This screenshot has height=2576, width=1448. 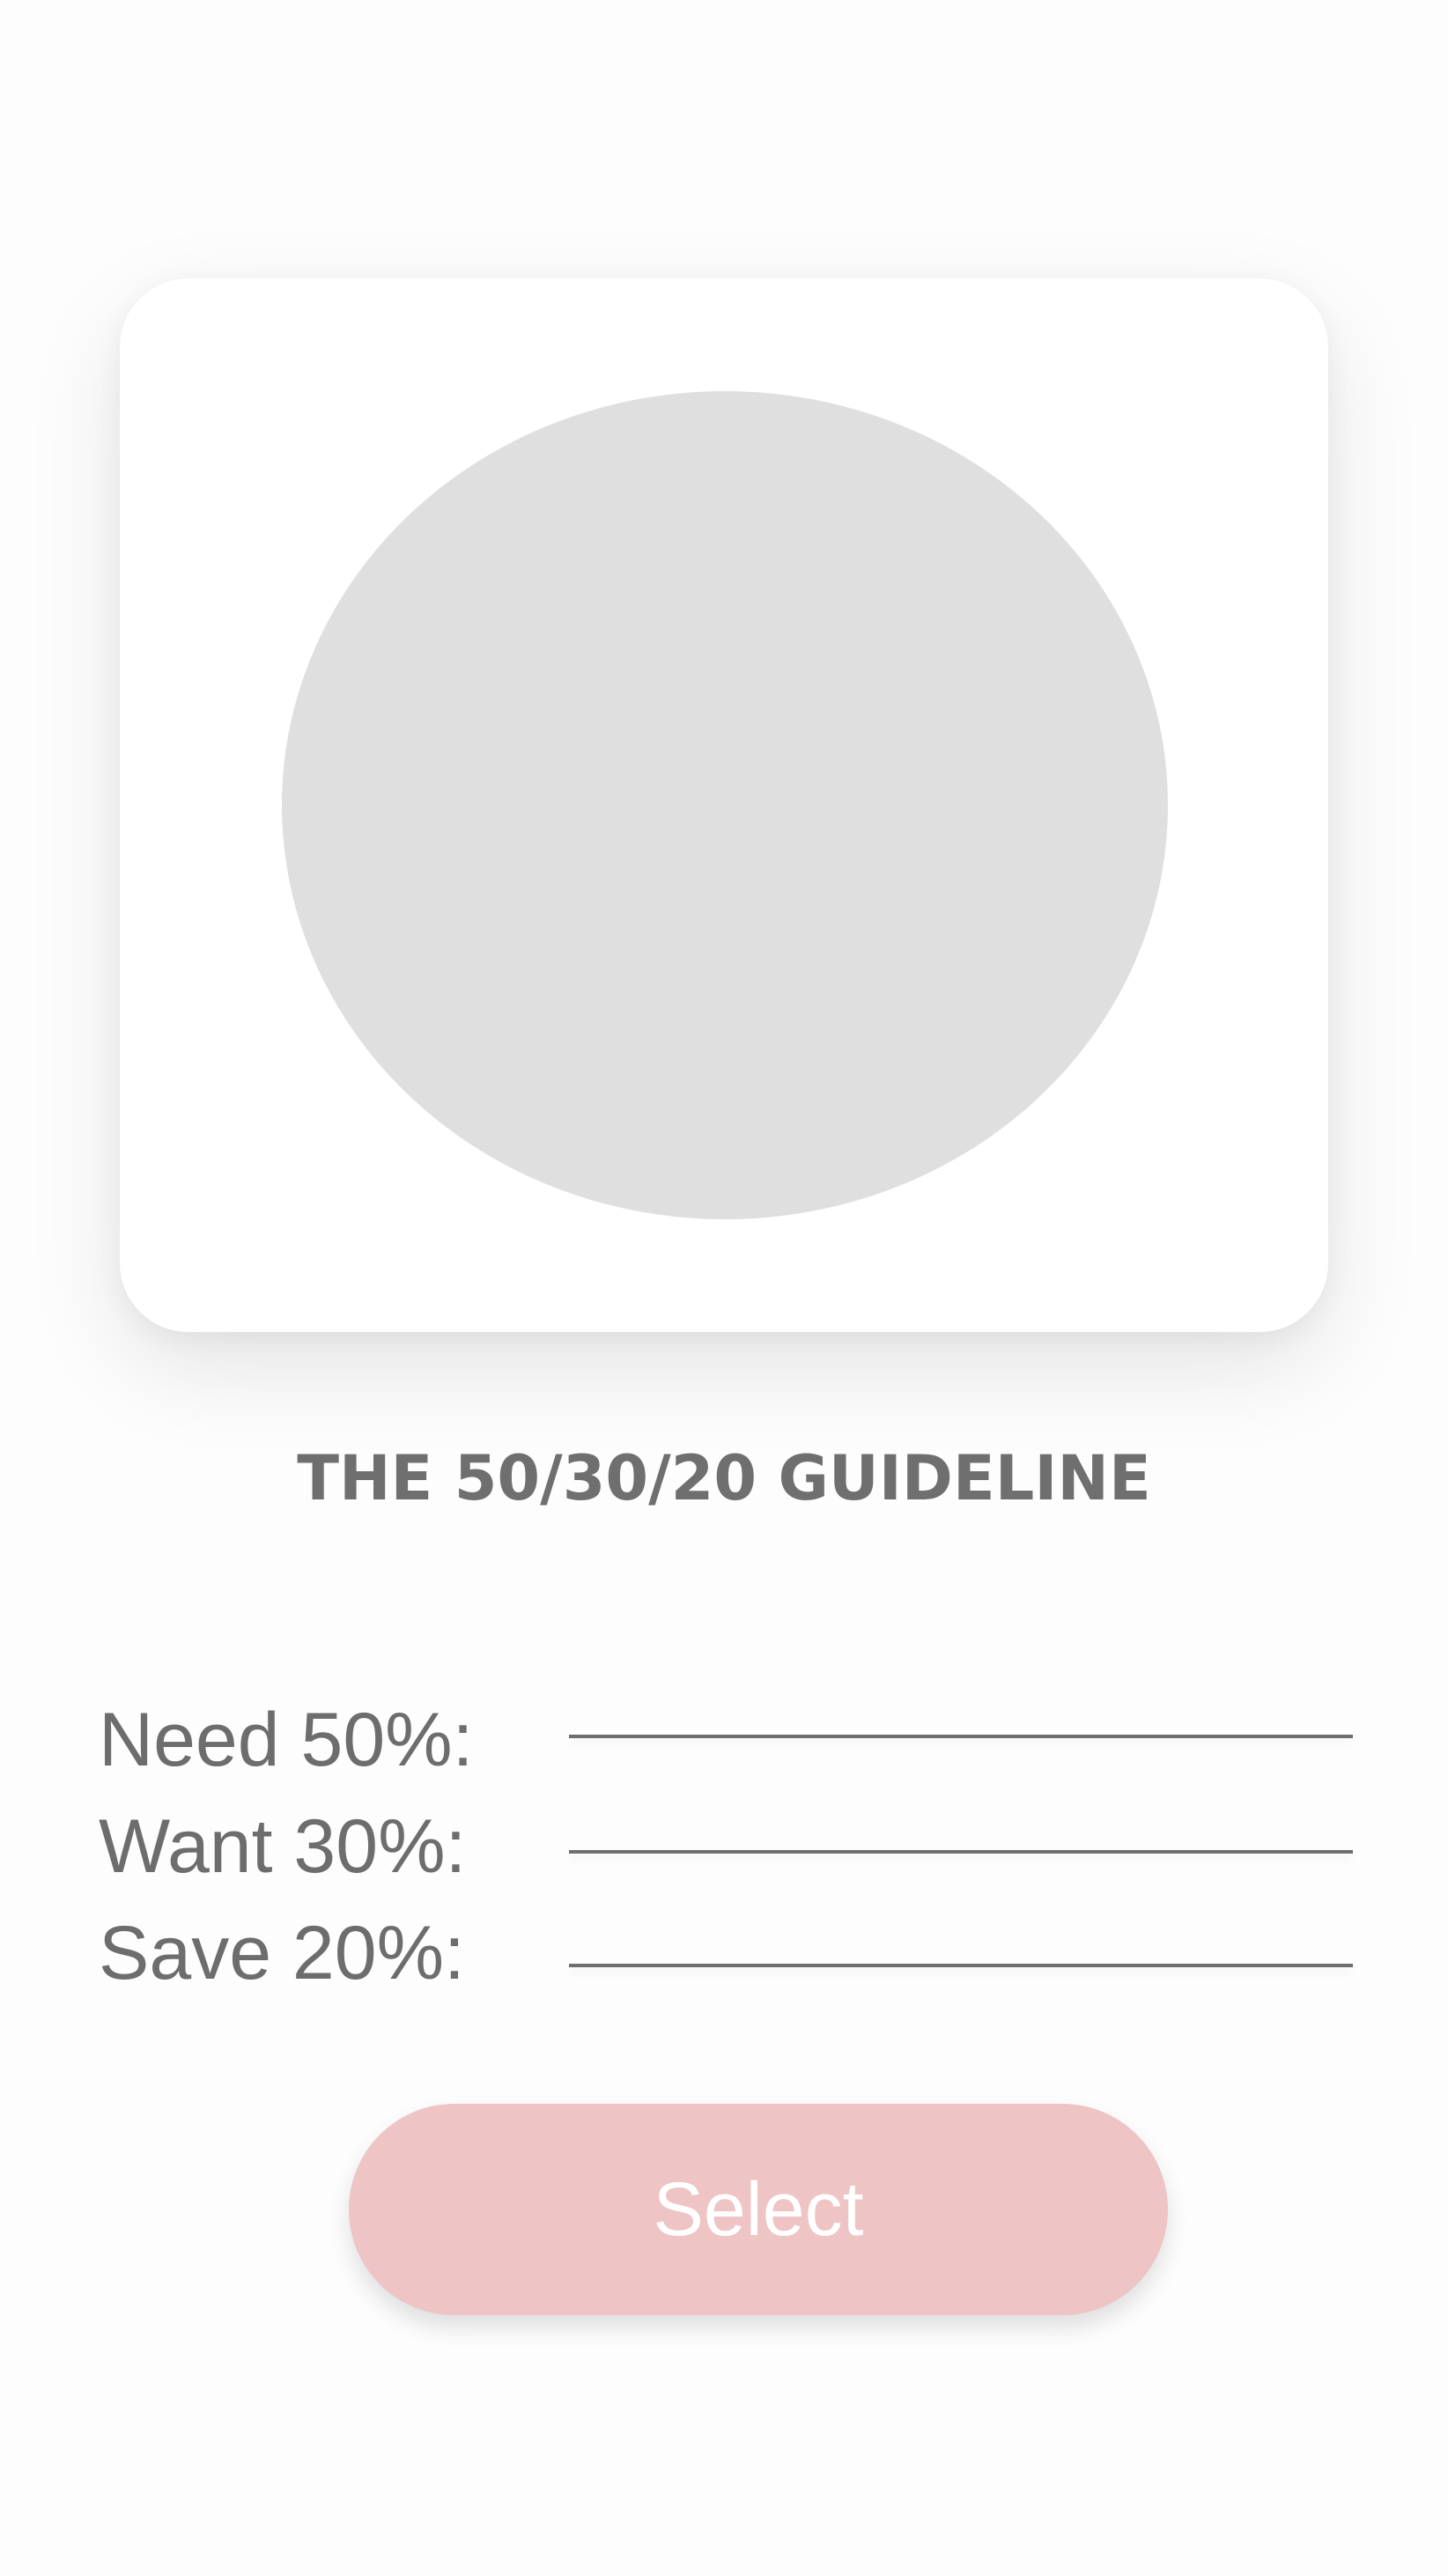 I want to click on allocation-list: Need 50%: Want 30%: Save 20%:, so click(x=726, y=1851).